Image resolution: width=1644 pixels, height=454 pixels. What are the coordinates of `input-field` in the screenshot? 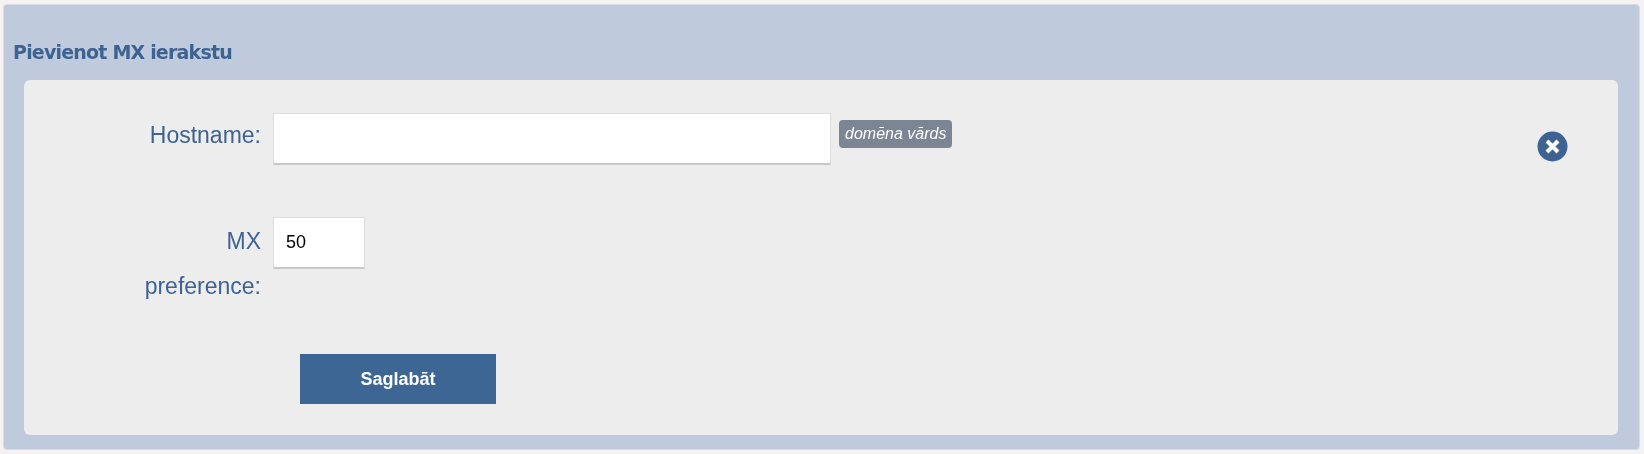 It's located at (552, 139).